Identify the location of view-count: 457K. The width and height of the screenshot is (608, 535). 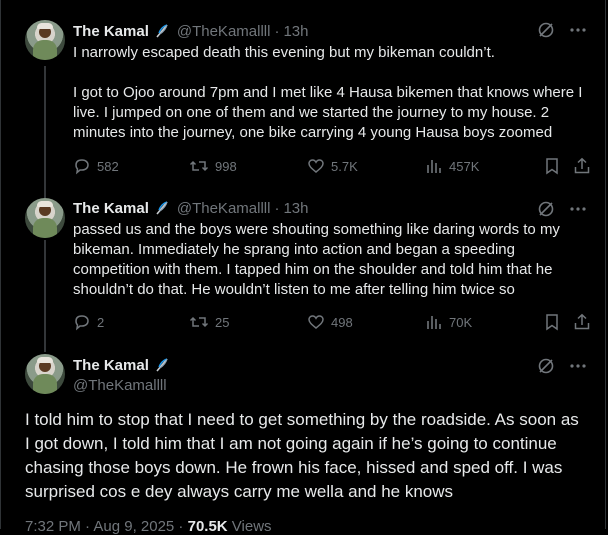
(464, 166).